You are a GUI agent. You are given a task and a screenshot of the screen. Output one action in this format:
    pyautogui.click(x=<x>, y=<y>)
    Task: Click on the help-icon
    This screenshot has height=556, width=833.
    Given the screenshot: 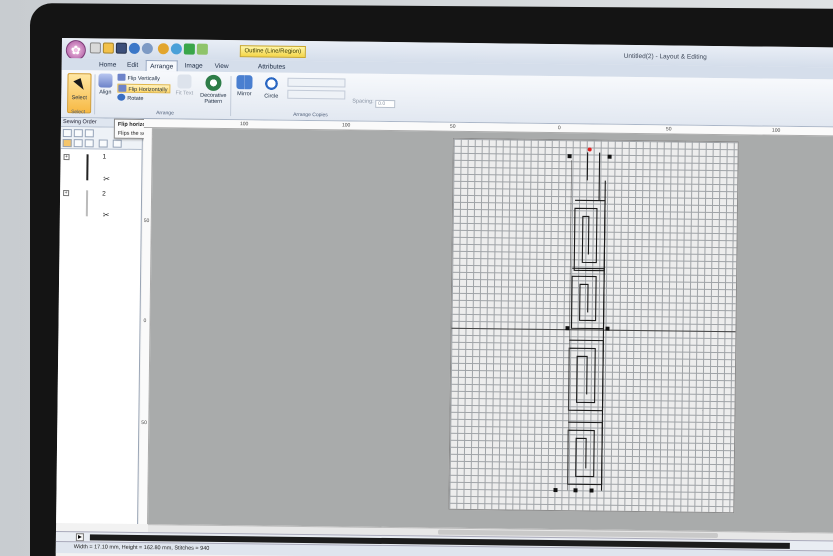 What is the action you would take?
    pyautogui.click(x=147, y=48)
    